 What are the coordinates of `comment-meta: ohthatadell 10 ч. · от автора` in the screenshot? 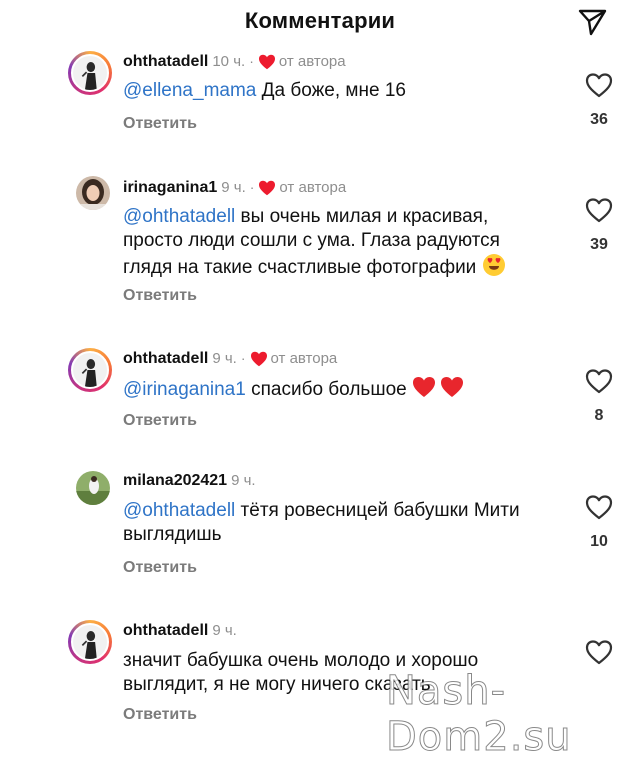 It's located at (234, 63).